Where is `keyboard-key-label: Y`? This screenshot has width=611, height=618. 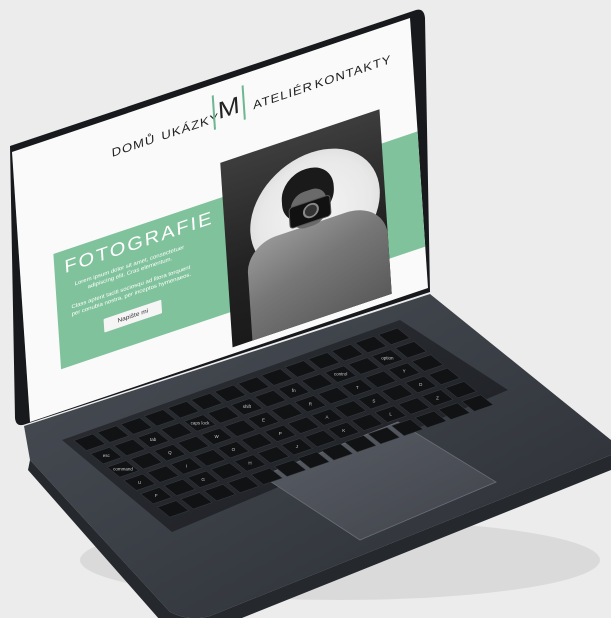 keyboard-key-label: Y is located at coordinates (404, 371).